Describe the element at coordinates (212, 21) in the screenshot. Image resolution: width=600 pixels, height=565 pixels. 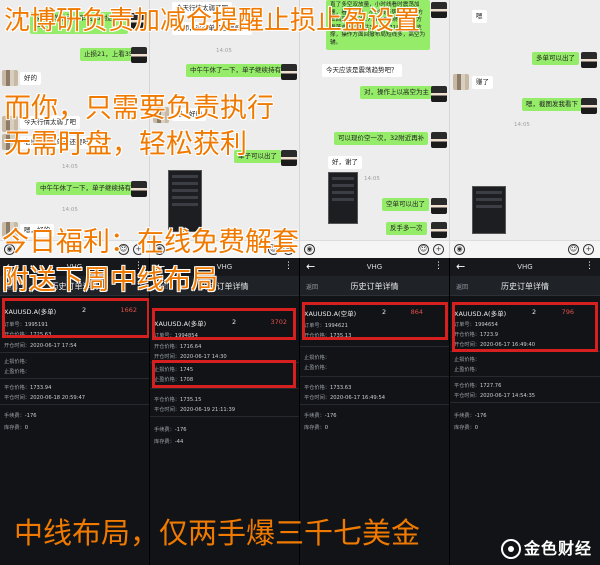
I see `caption-signal-service: 沈博研负责加减仓提醒止损止盈设置` at that location.